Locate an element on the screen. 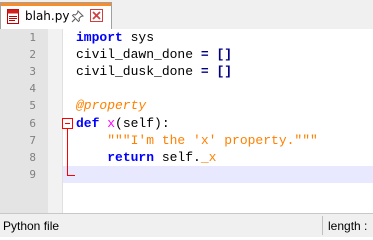  line-code: def x(self): is located at coordinates (123, 123).